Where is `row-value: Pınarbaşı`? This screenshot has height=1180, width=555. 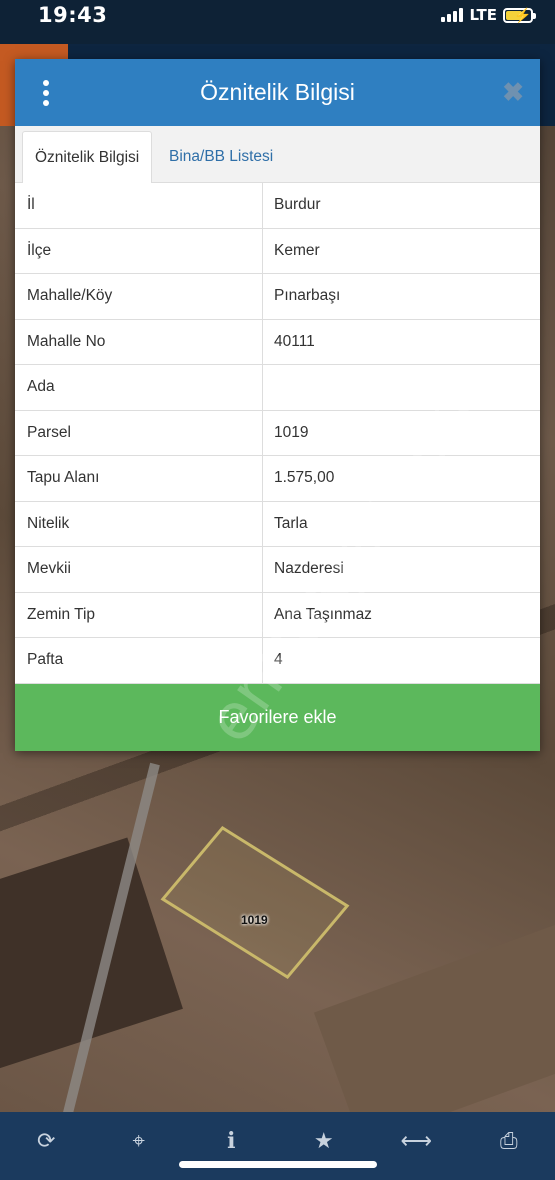 row-value: Pınarbaşı is located at coordinates (307, 296).